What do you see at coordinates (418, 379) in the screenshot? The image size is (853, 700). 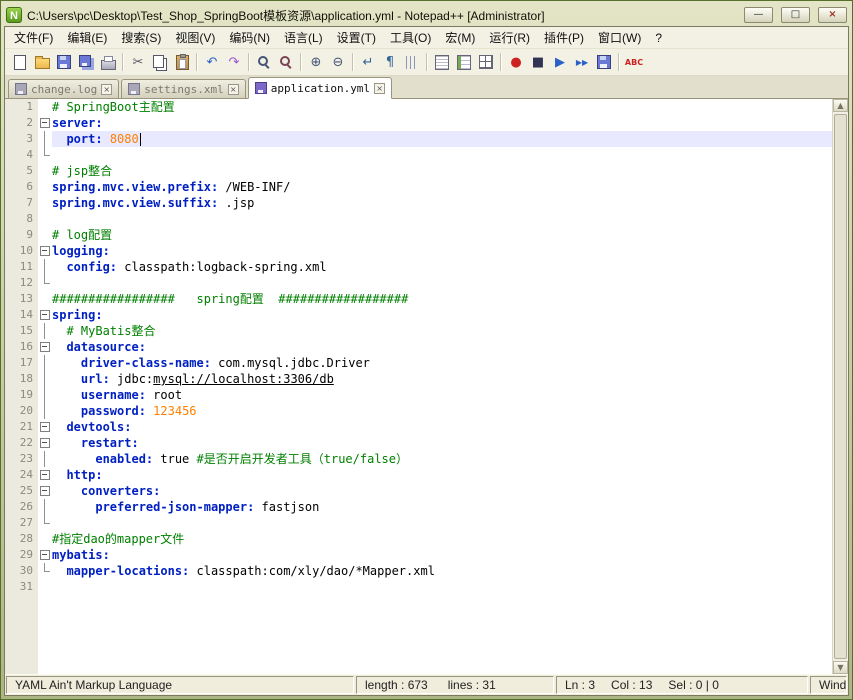 I see `editor-line-18: 18 url: jdbc:mysql://localhost:3306/db` at bounding box center [418, 379].